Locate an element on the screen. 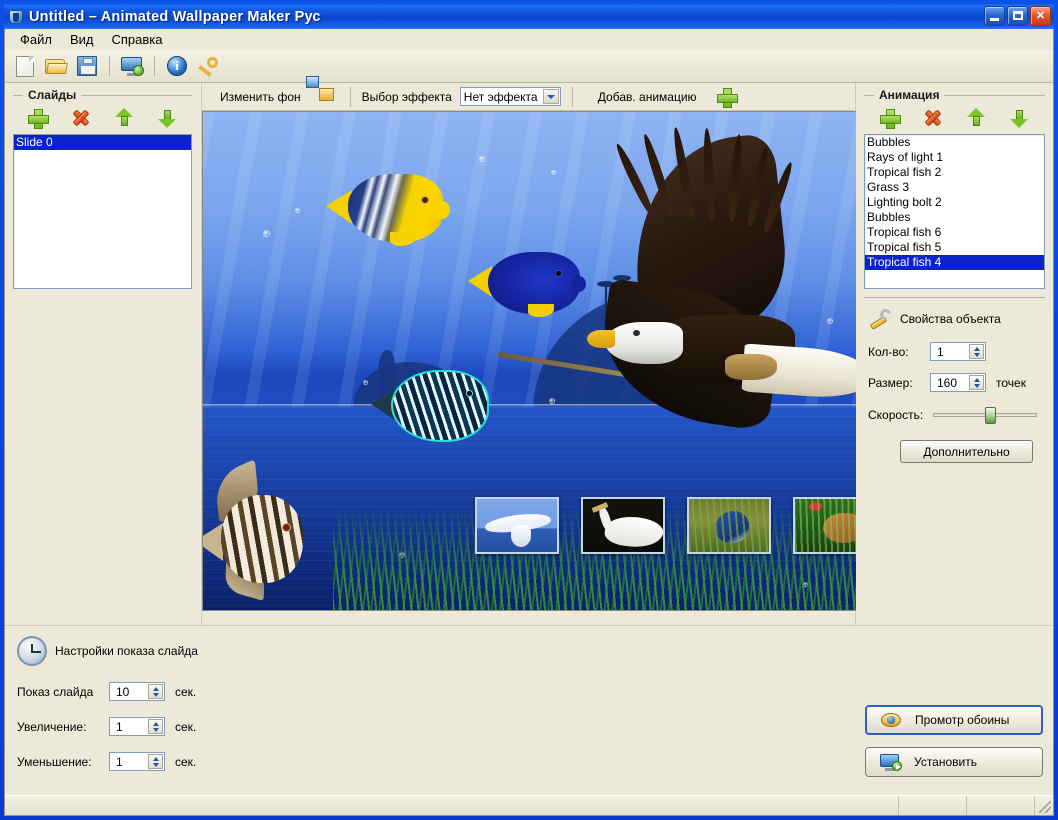 This screenshot has width=1058, height=820. tropical-fish-zebra is located at coordinates (430, 406).